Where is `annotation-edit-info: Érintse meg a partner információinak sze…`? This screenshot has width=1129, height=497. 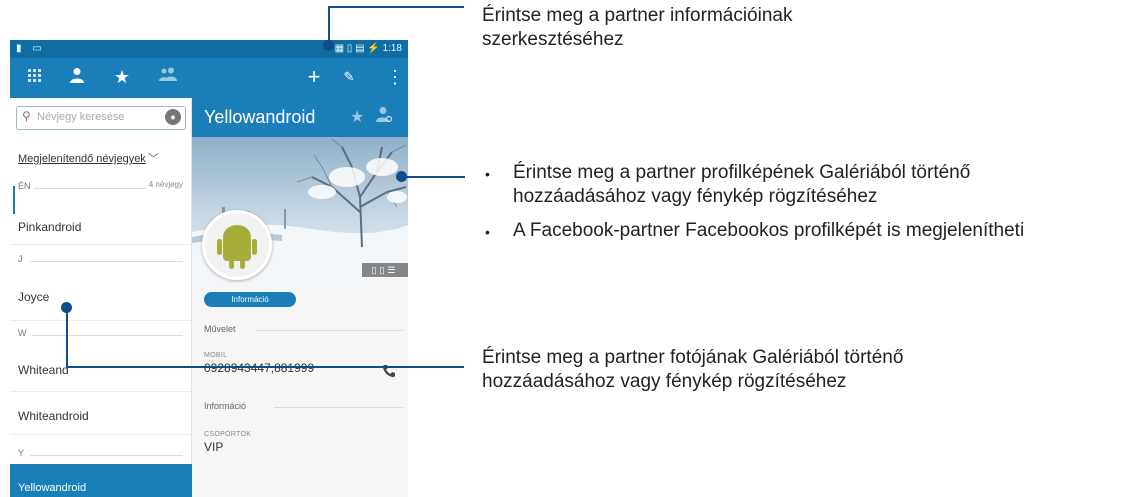 annotation-edit-info: Érintse meg a partner információinak sze… is located at coordinates (637, 27).